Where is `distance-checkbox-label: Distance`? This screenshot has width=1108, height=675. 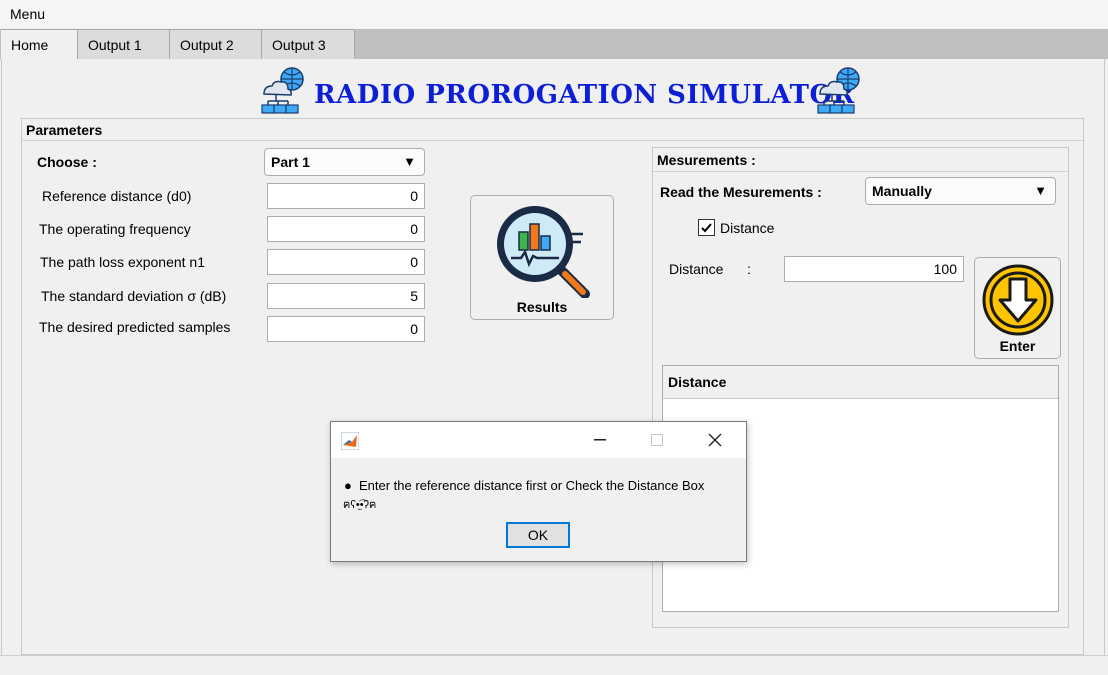 distance-checkbox-label: Distance is located at coordinates (747, 228).